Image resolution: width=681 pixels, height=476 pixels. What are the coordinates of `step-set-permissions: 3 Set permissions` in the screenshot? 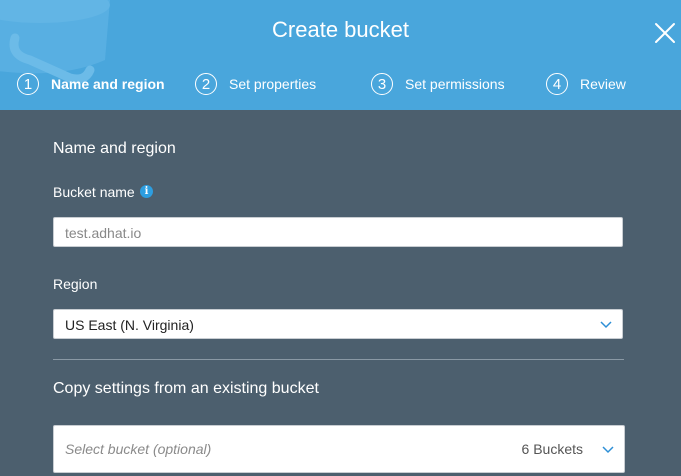 It's located at (438, 84).